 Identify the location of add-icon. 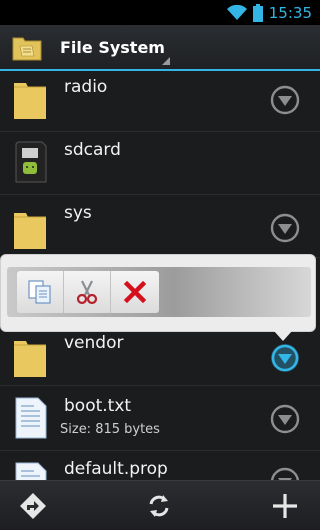
(285, 506).